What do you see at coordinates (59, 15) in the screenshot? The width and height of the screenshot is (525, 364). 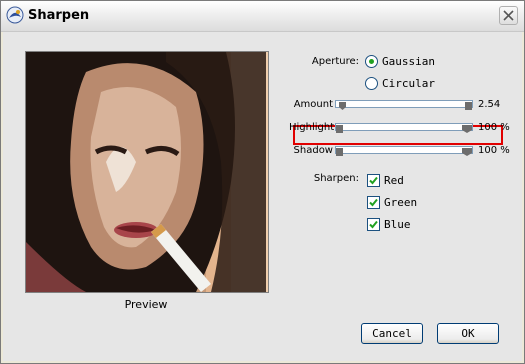 I see `window-title: Sharpen` at bounding box center [59, 15].